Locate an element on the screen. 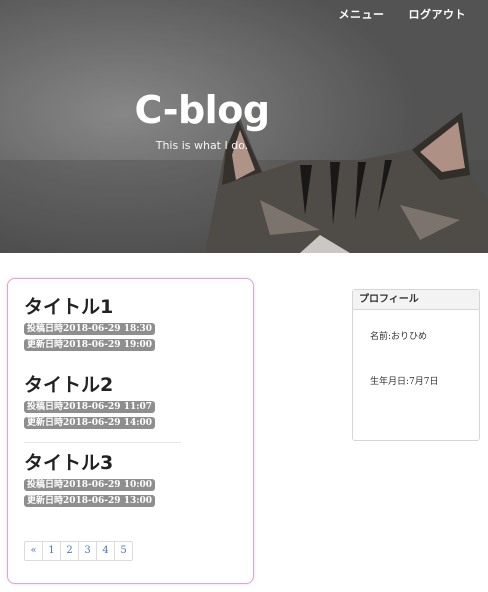  pagination-page: 5 is located at coordinates (123, 551).